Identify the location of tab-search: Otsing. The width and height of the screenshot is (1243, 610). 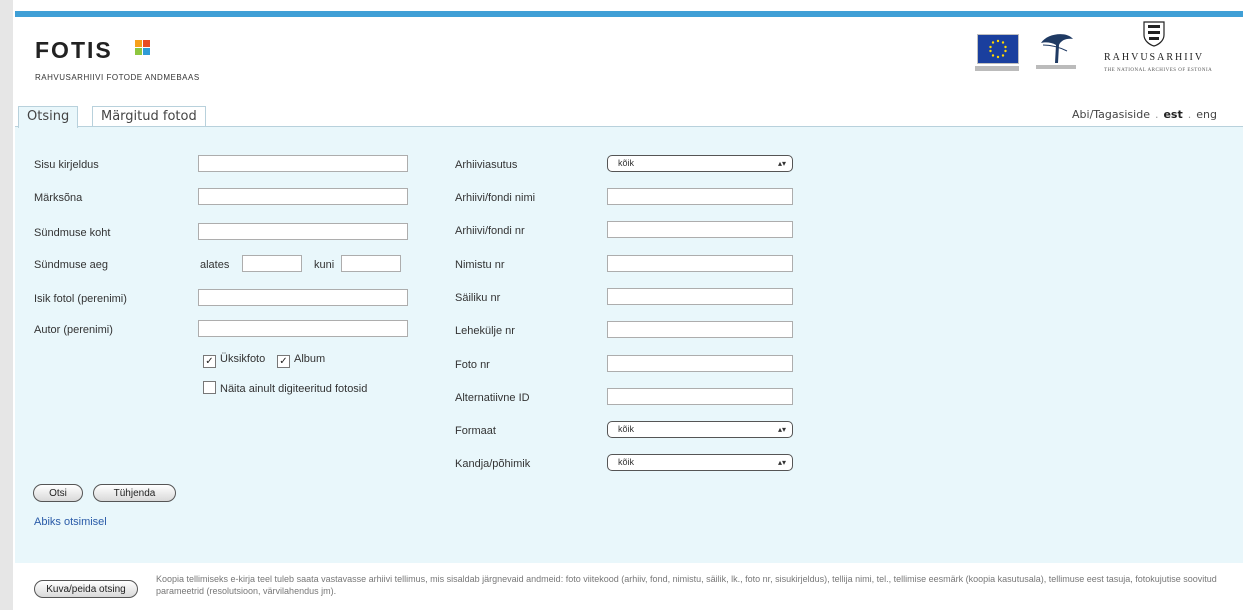
(48, 117).